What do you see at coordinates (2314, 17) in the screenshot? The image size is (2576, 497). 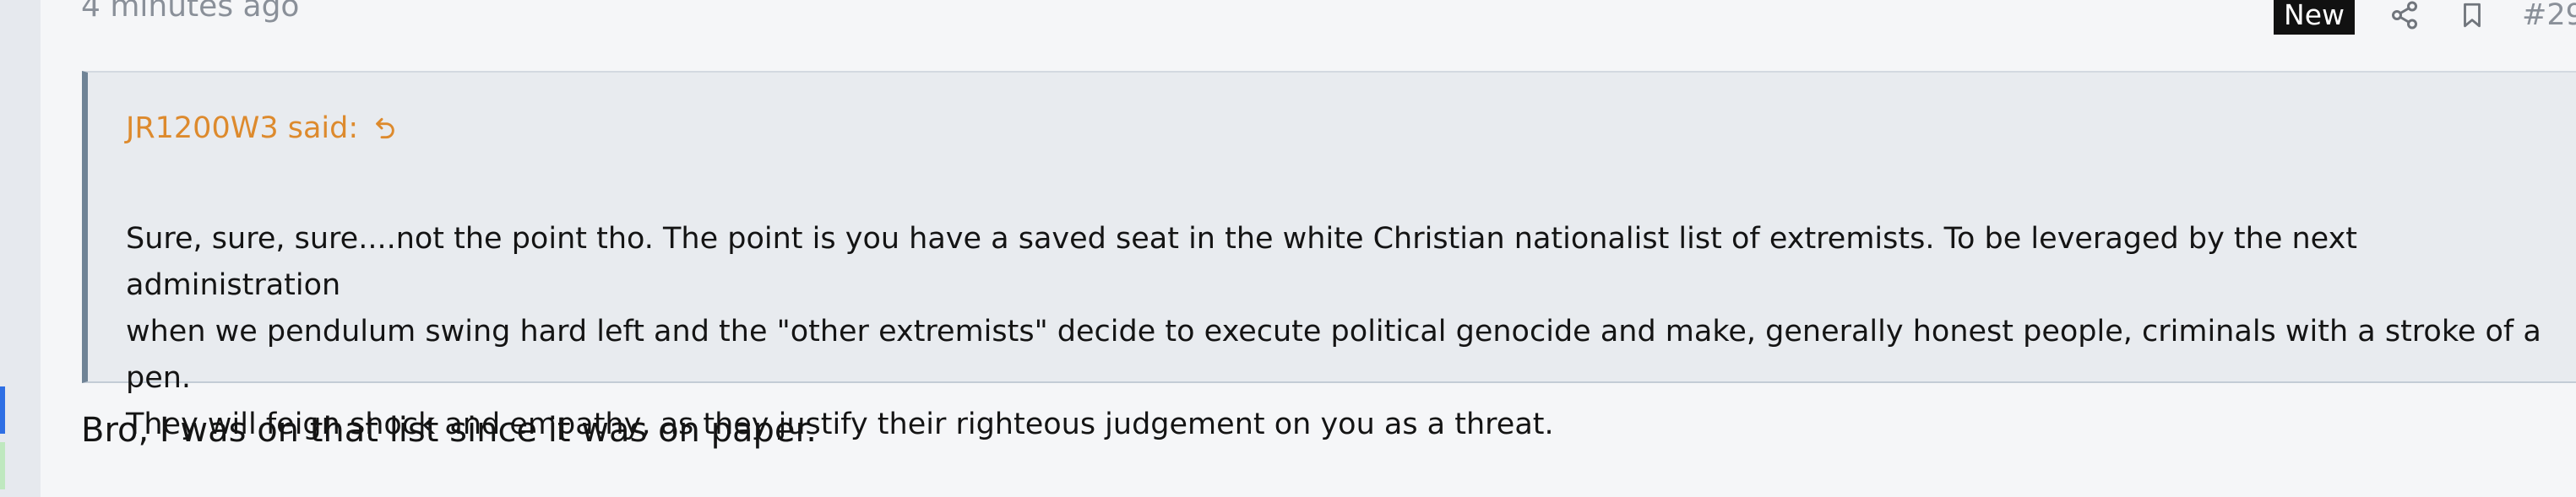 I see `new-badge: New` at bounding box center [2314, 17].